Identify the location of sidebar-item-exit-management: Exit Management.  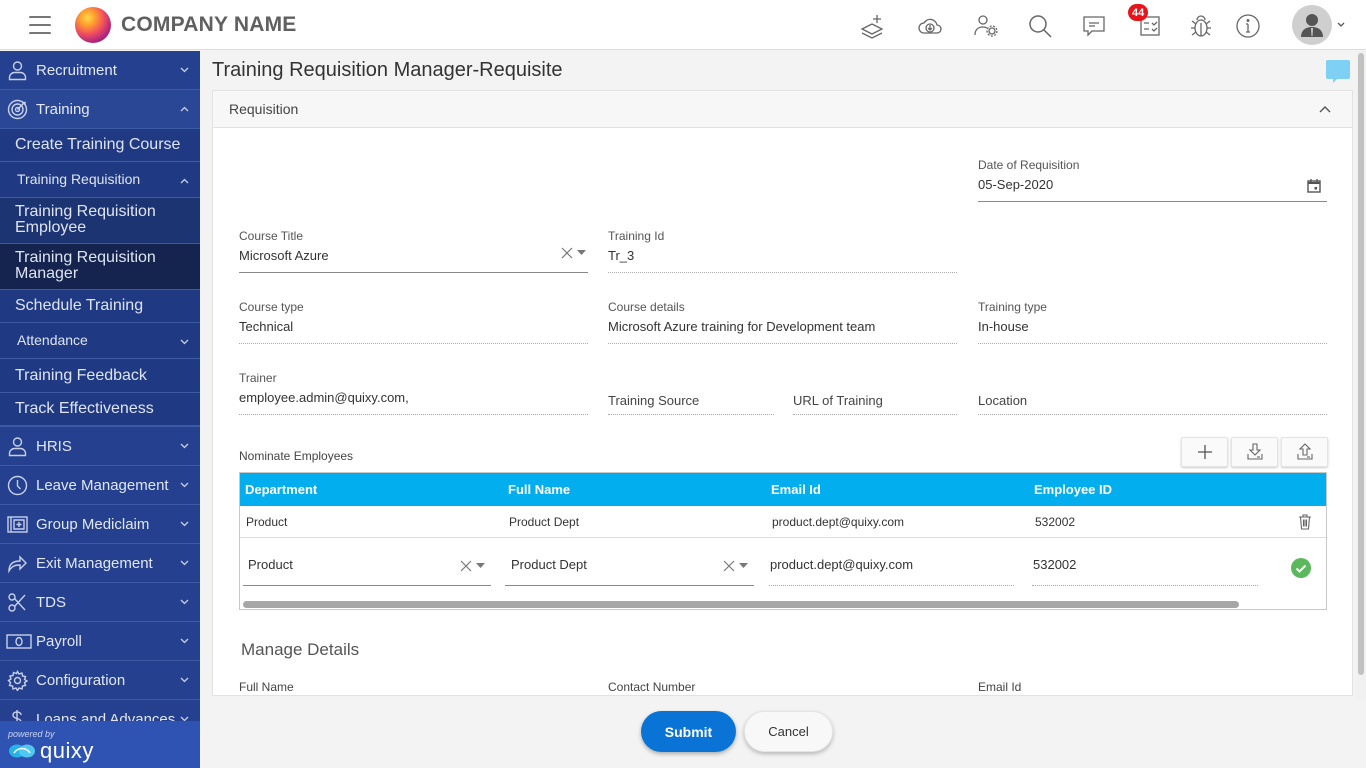
(100, 563).